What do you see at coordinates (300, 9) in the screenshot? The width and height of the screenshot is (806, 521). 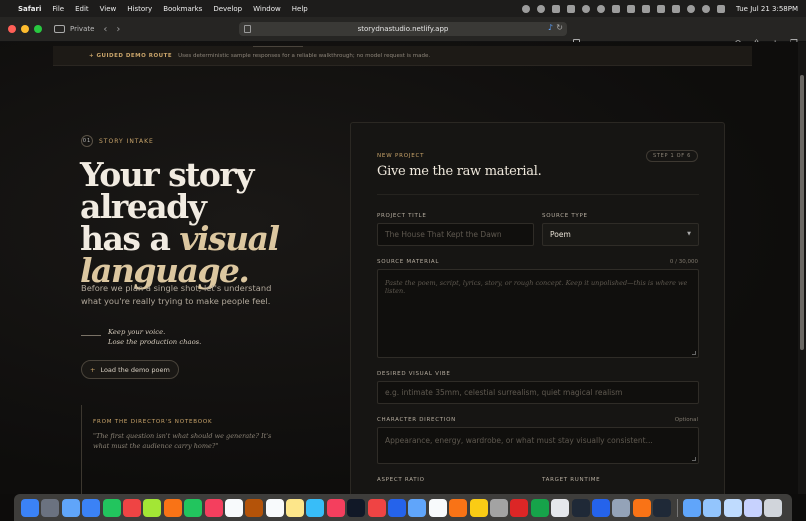 I see `menu-help: Help` at bounding box center [300, 9].